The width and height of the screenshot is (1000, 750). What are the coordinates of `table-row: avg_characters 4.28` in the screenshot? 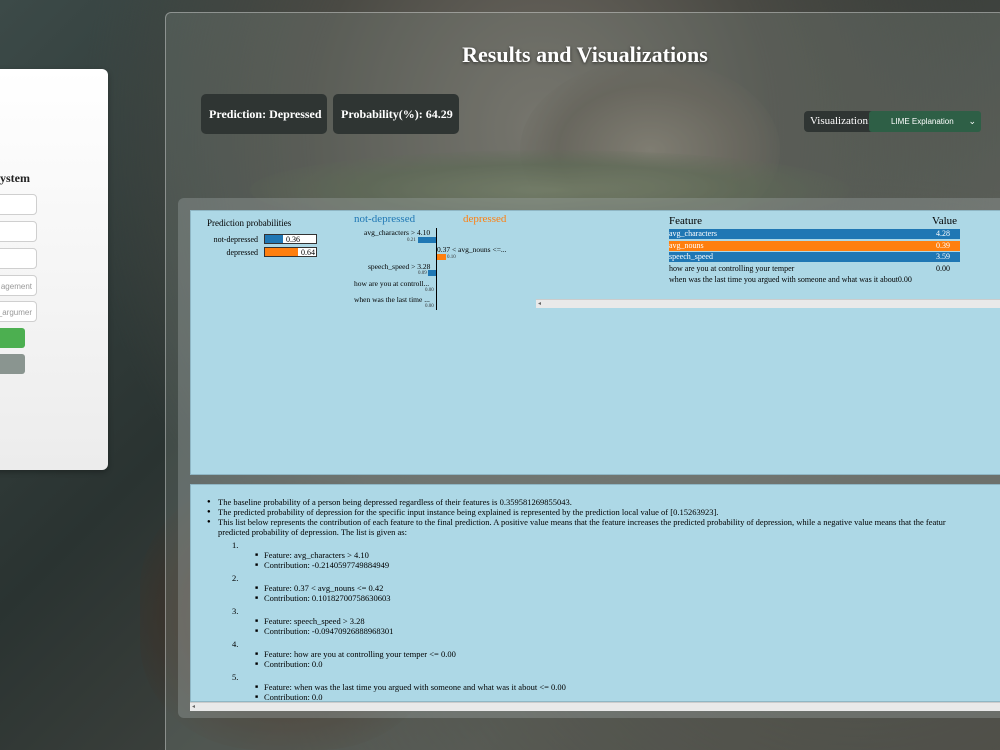 It's located at (814, 234).